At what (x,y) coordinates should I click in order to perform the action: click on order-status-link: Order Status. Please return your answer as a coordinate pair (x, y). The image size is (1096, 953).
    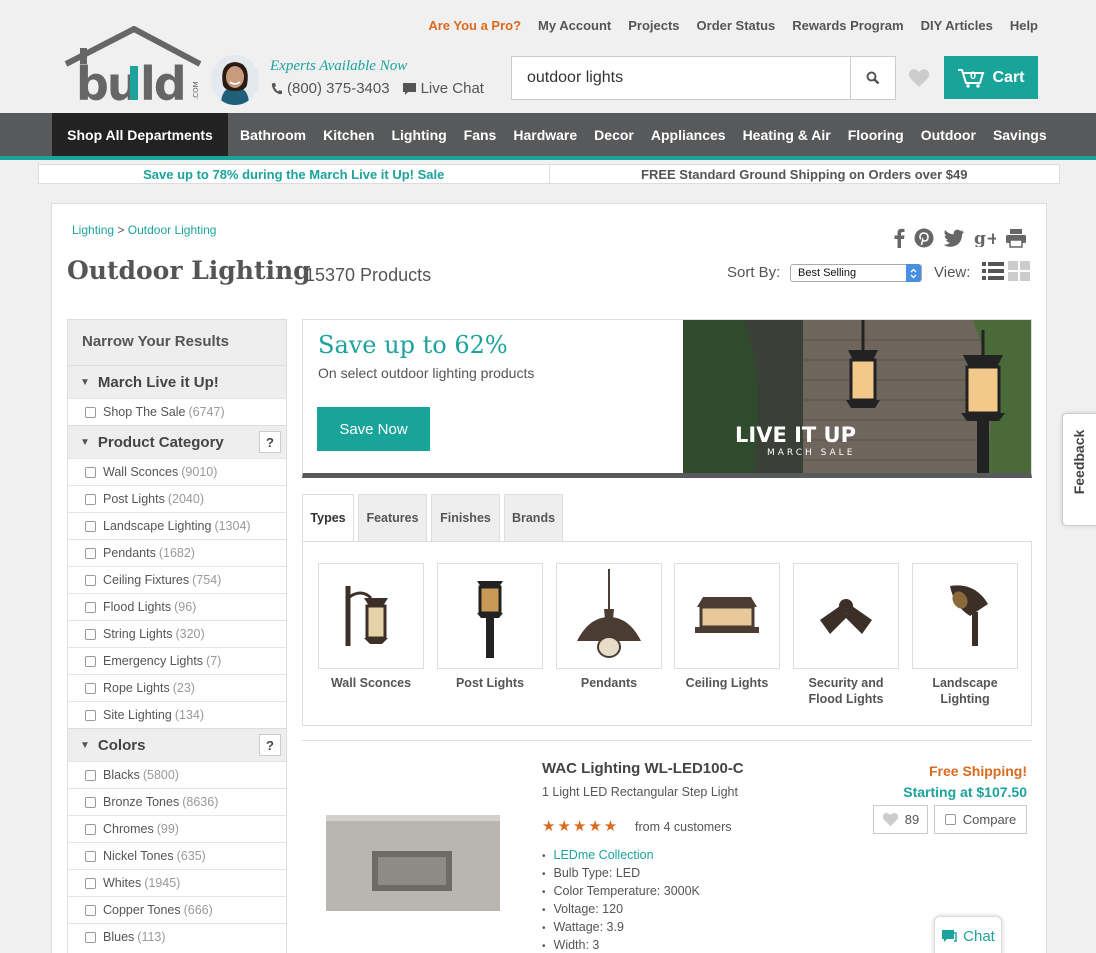
    Looking at the image, I should click on (736, 25).